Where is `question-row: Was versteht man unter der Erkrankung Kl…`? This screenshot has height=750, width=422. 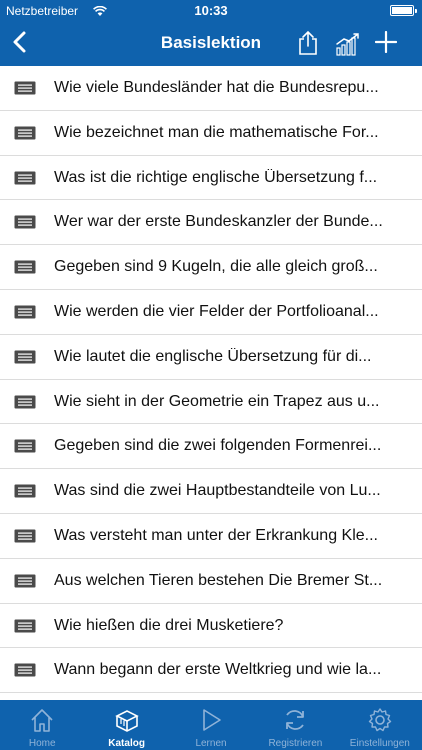
question-row: Was versteht man unter der Erkrankung Kl… is located at coordinates (211, 536).